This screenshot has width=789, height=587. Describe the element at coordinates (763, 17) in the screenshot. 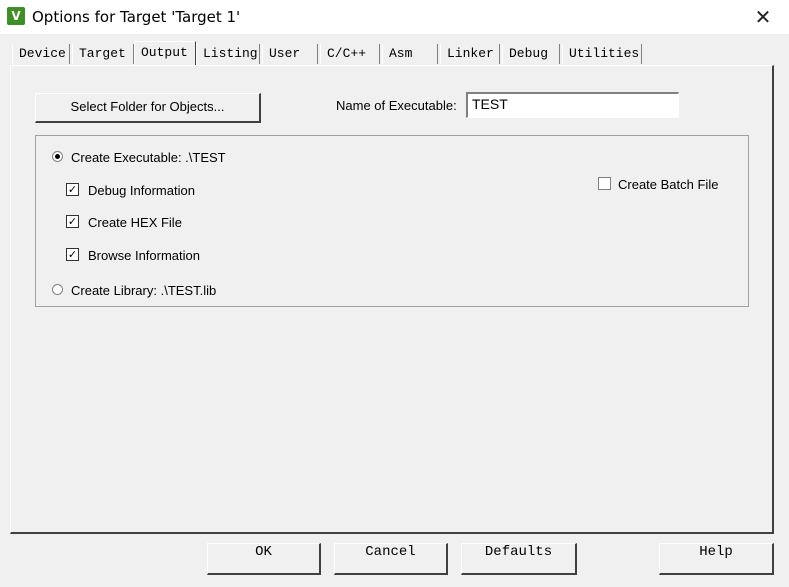

I see `close-icon: ✕` at that location.